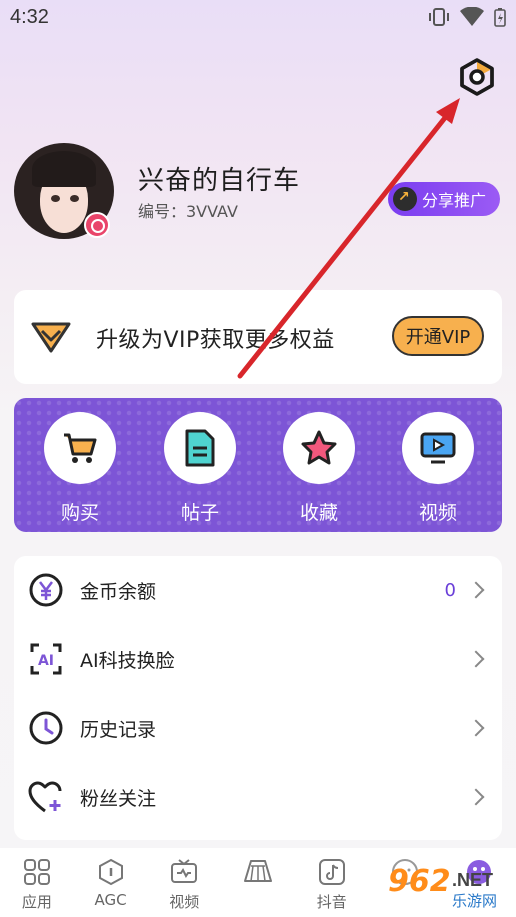  I want to click on menu-label: AI科技换脸, so click(127, 660).